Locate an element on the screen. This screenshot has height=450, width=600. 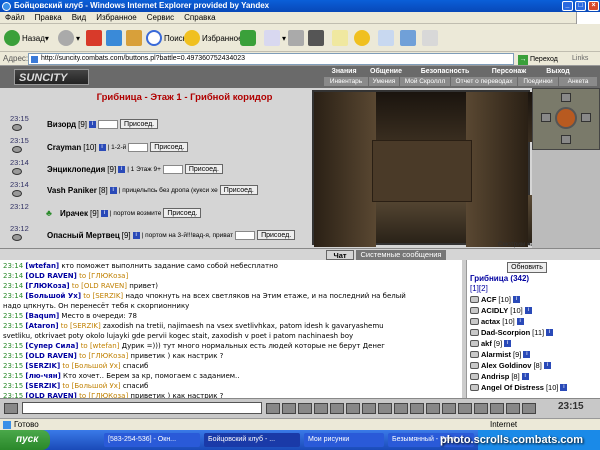
user-name: Alarmist is located at coordinates (496, 354).